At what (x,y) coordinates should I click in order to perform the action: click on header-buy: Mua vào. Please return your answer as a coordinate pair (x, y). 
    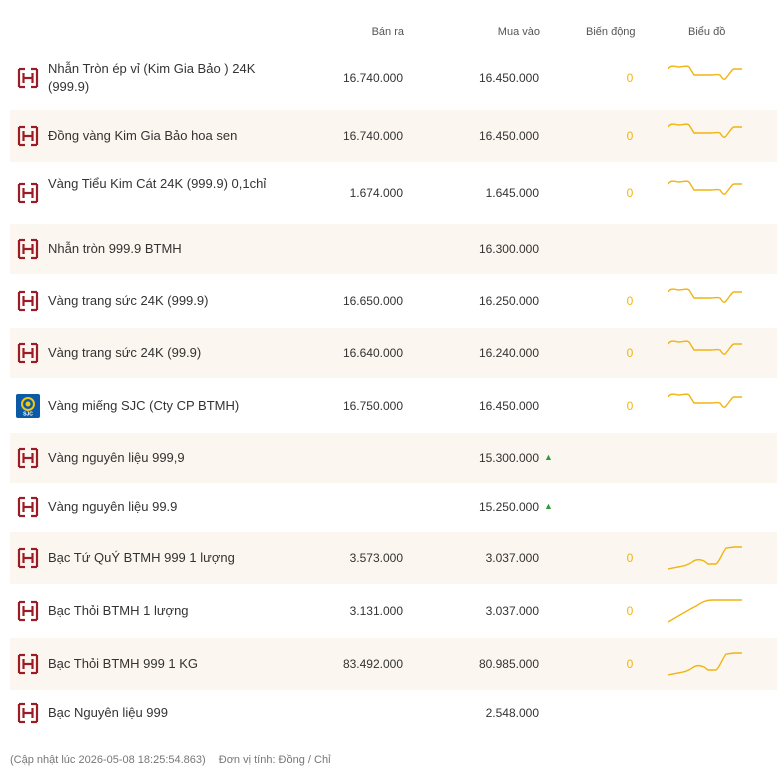
    Looking at the image, I should click on (518, 32).